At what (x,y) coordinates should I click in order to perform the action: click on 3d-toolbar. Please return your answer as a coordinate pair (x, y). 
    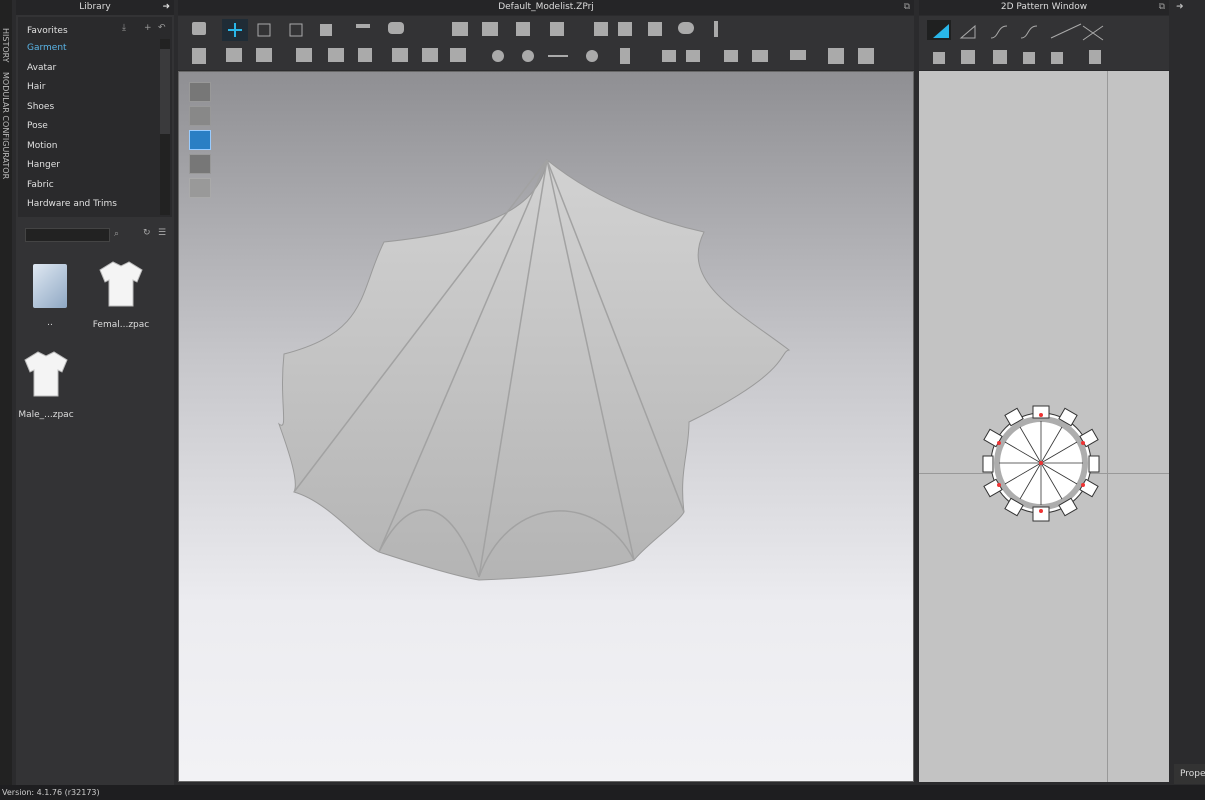
    Looking at the image, I should click on (546, 43).